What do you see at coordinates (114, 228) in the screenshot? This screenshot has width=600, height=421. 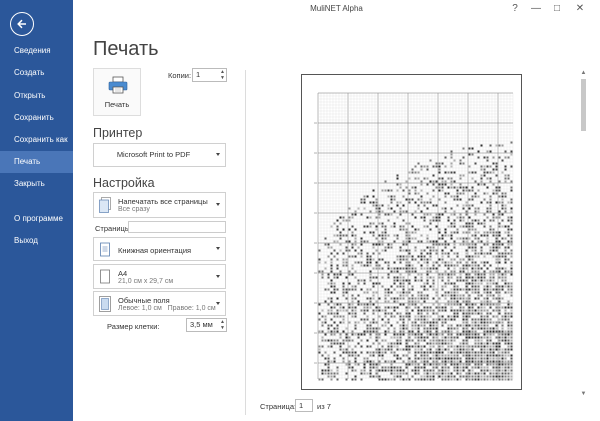 I see `pages-label: Страницы:` at bounding box center [114, 228].